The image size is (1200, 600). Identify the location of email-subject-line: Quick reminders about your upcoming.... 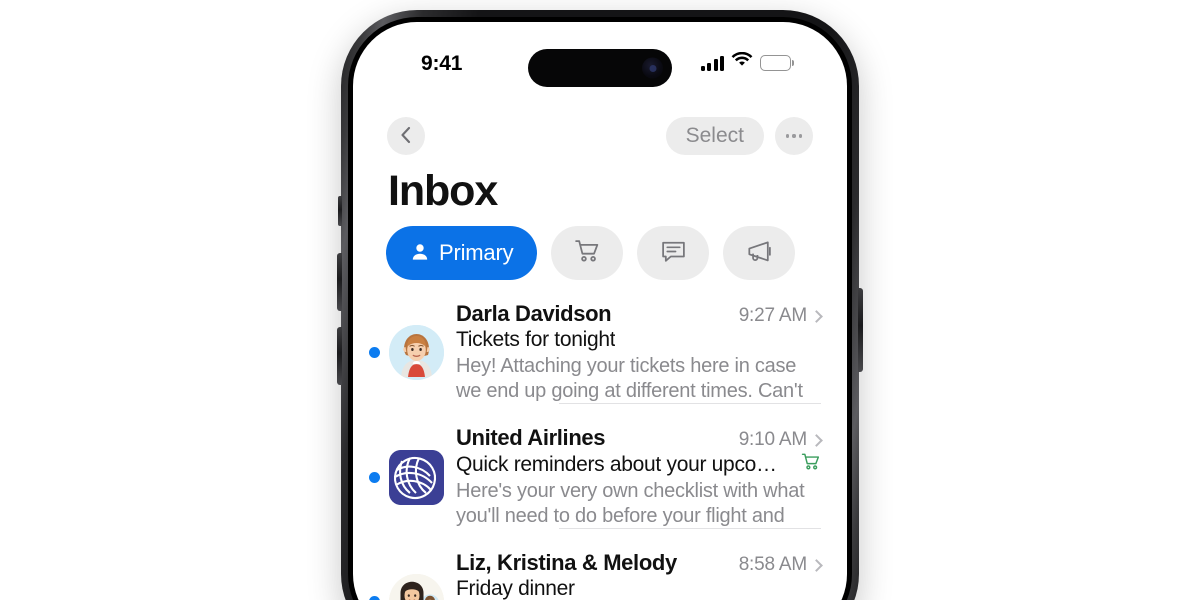
(638, 464).